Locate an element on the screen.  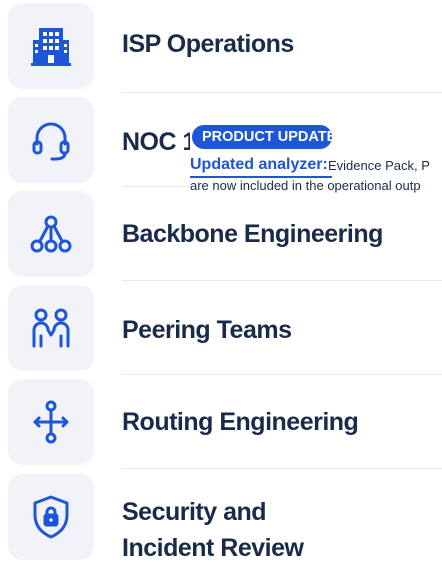
product-update-text: Evidence Pack, P is located at coordinates (379, 165).